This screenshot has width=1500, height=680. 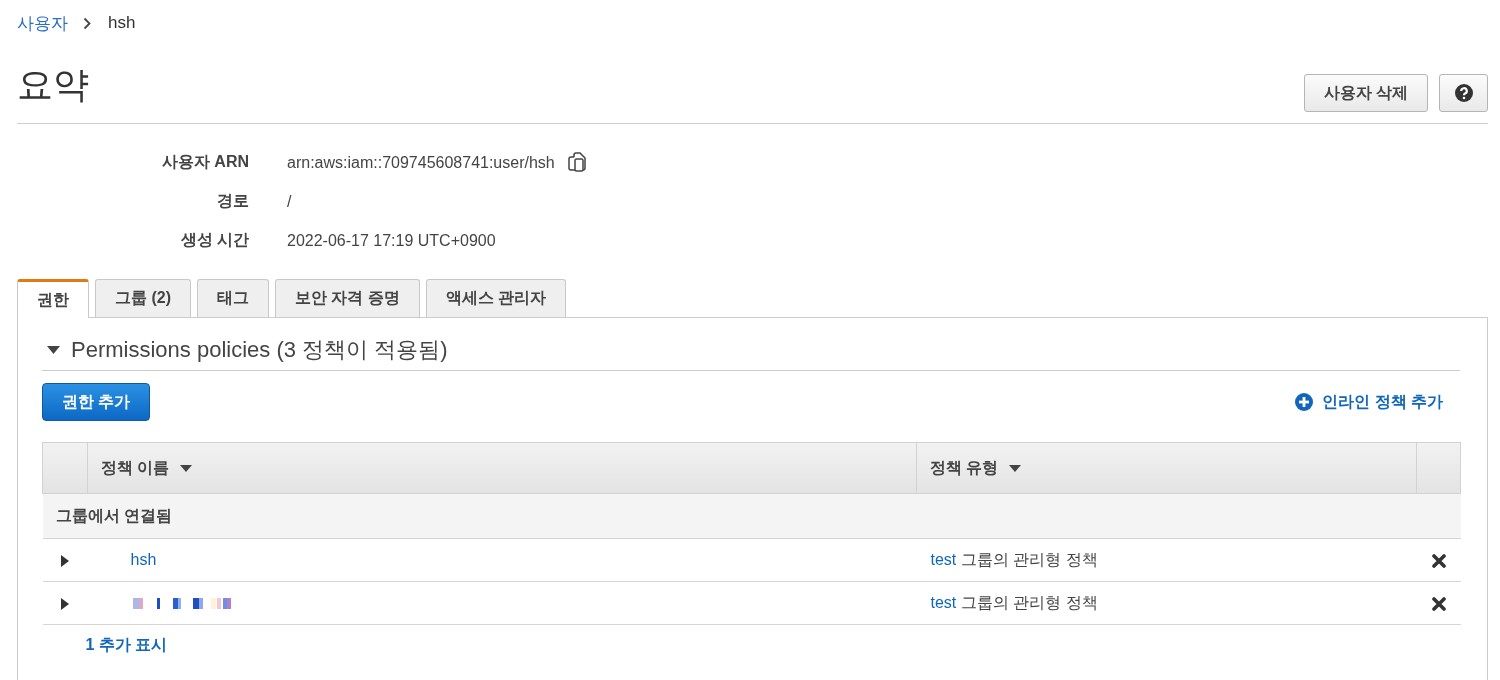 I want to click on group-label: 그룹에서 연결됨, so click(x=113, y=515).